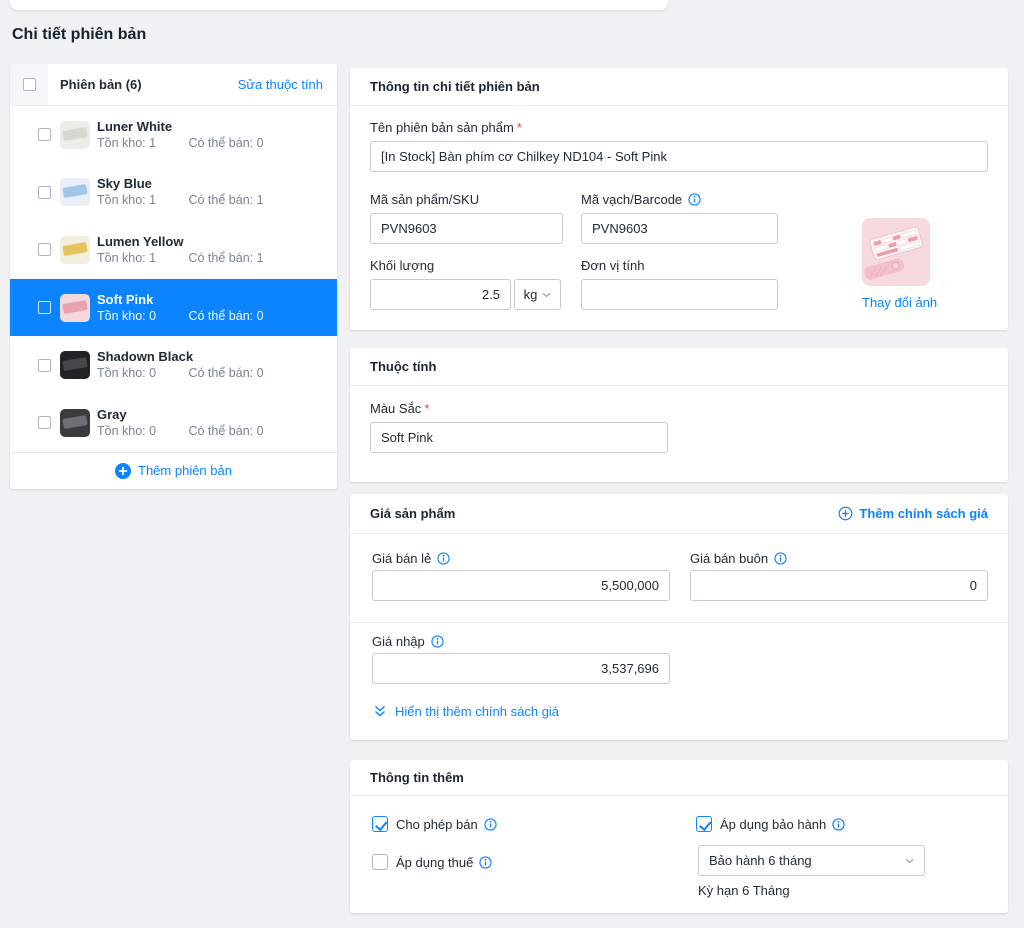  I want to click on variant-name: Shadown Black, so click(145, 357).